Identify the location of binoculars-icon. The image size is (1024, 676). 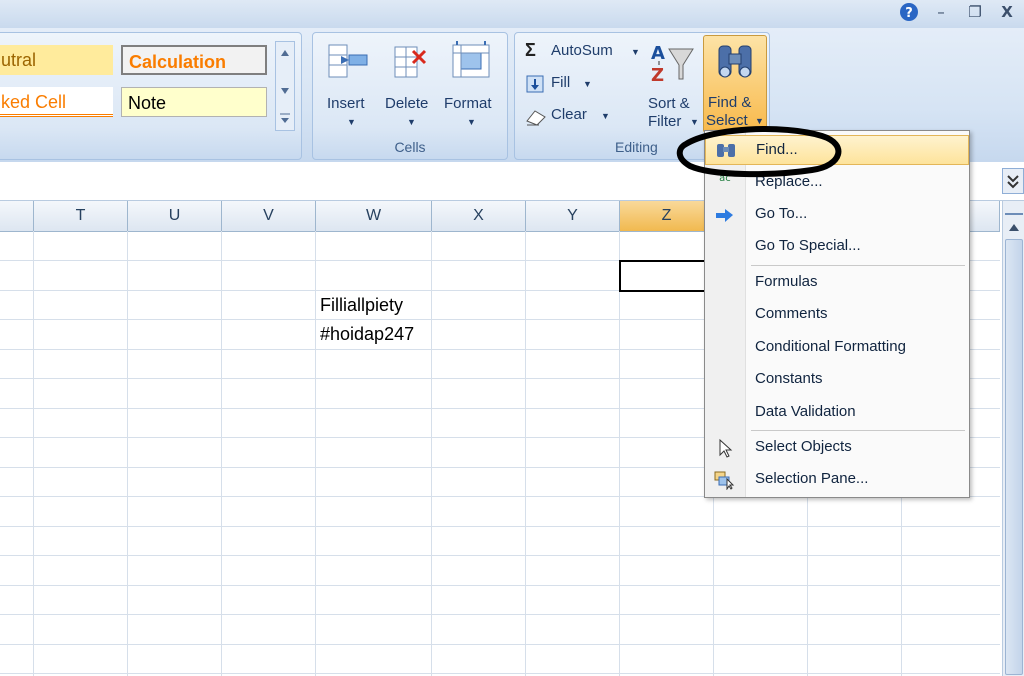
(735, 61).